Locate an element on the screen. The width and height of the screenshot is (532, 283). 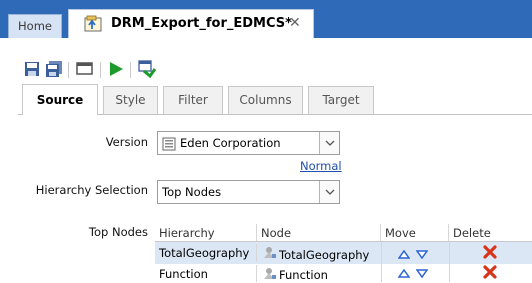
tab-source-label: Source is located at coordinates (60, 100).